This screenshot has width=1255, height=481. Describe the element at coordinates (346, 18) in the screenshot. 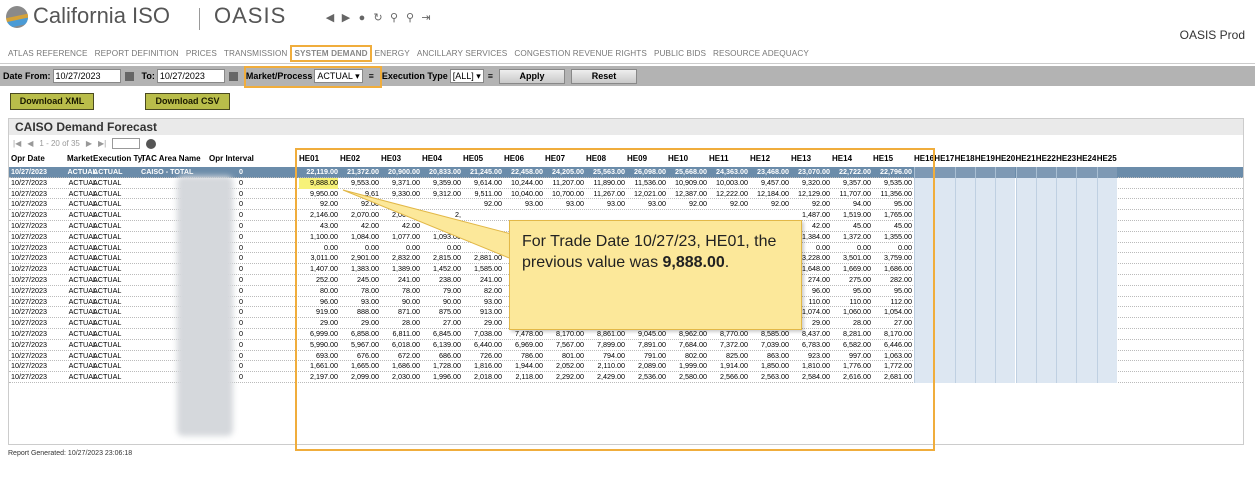

I see `forward-arrow-icon: ▶` at that location.